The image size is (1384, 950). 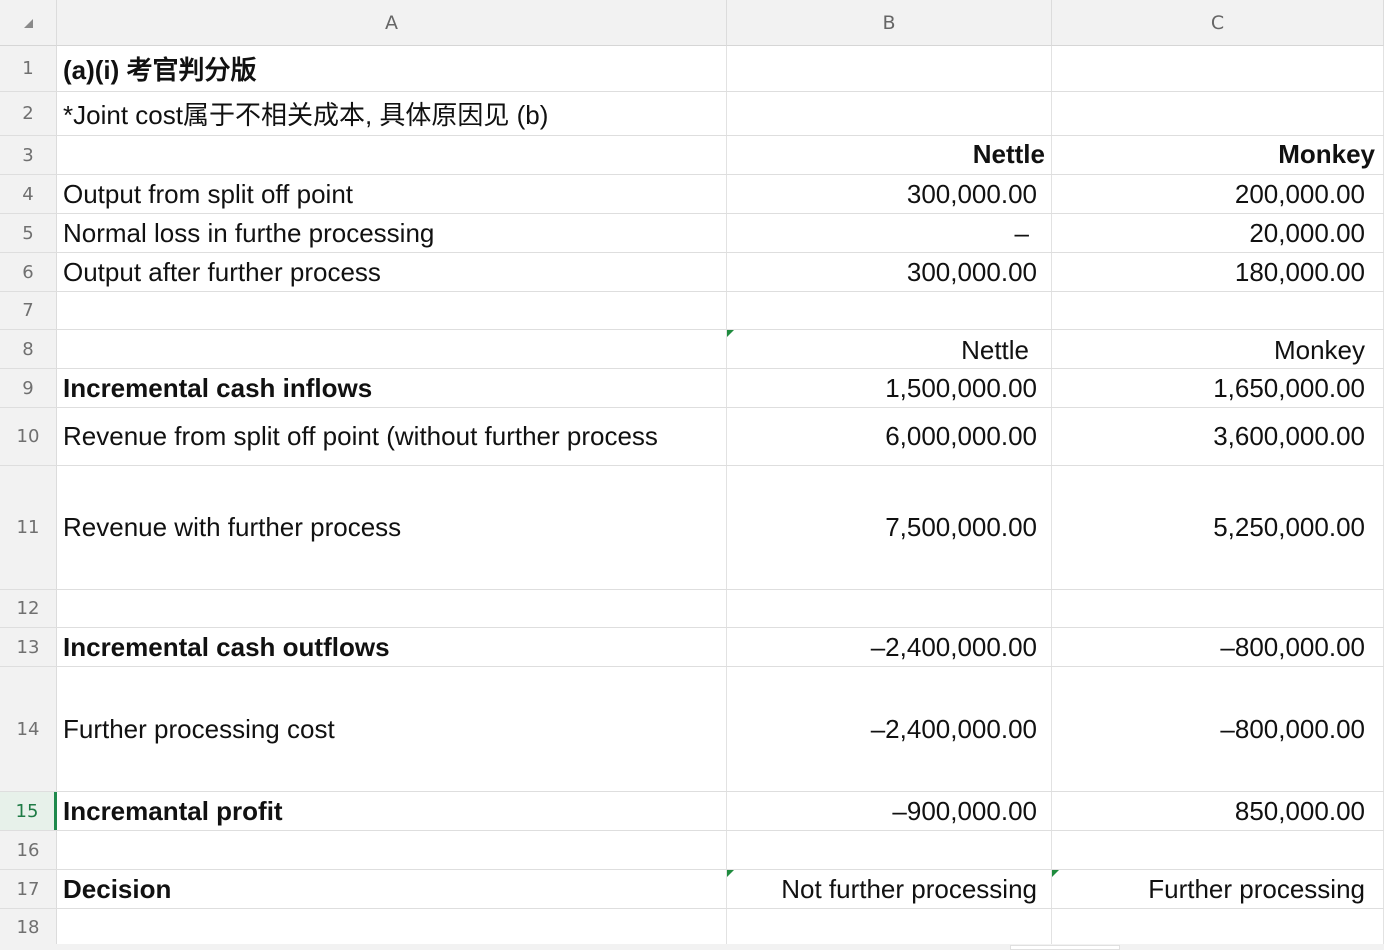 I want to click on cell-b14: –2,400,000.00, so click(x=889, y=729).